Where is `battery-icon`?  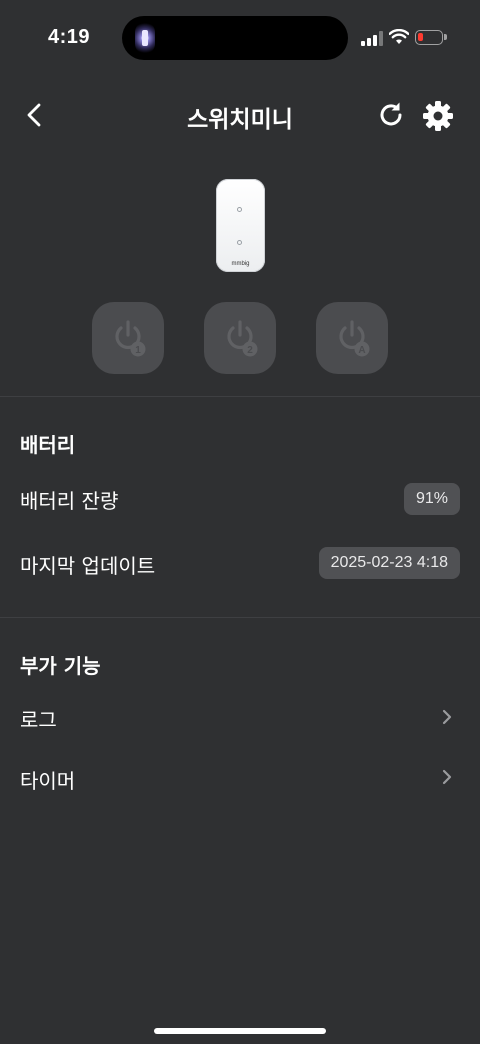
battery-icon is located at coordinates (431, 37).